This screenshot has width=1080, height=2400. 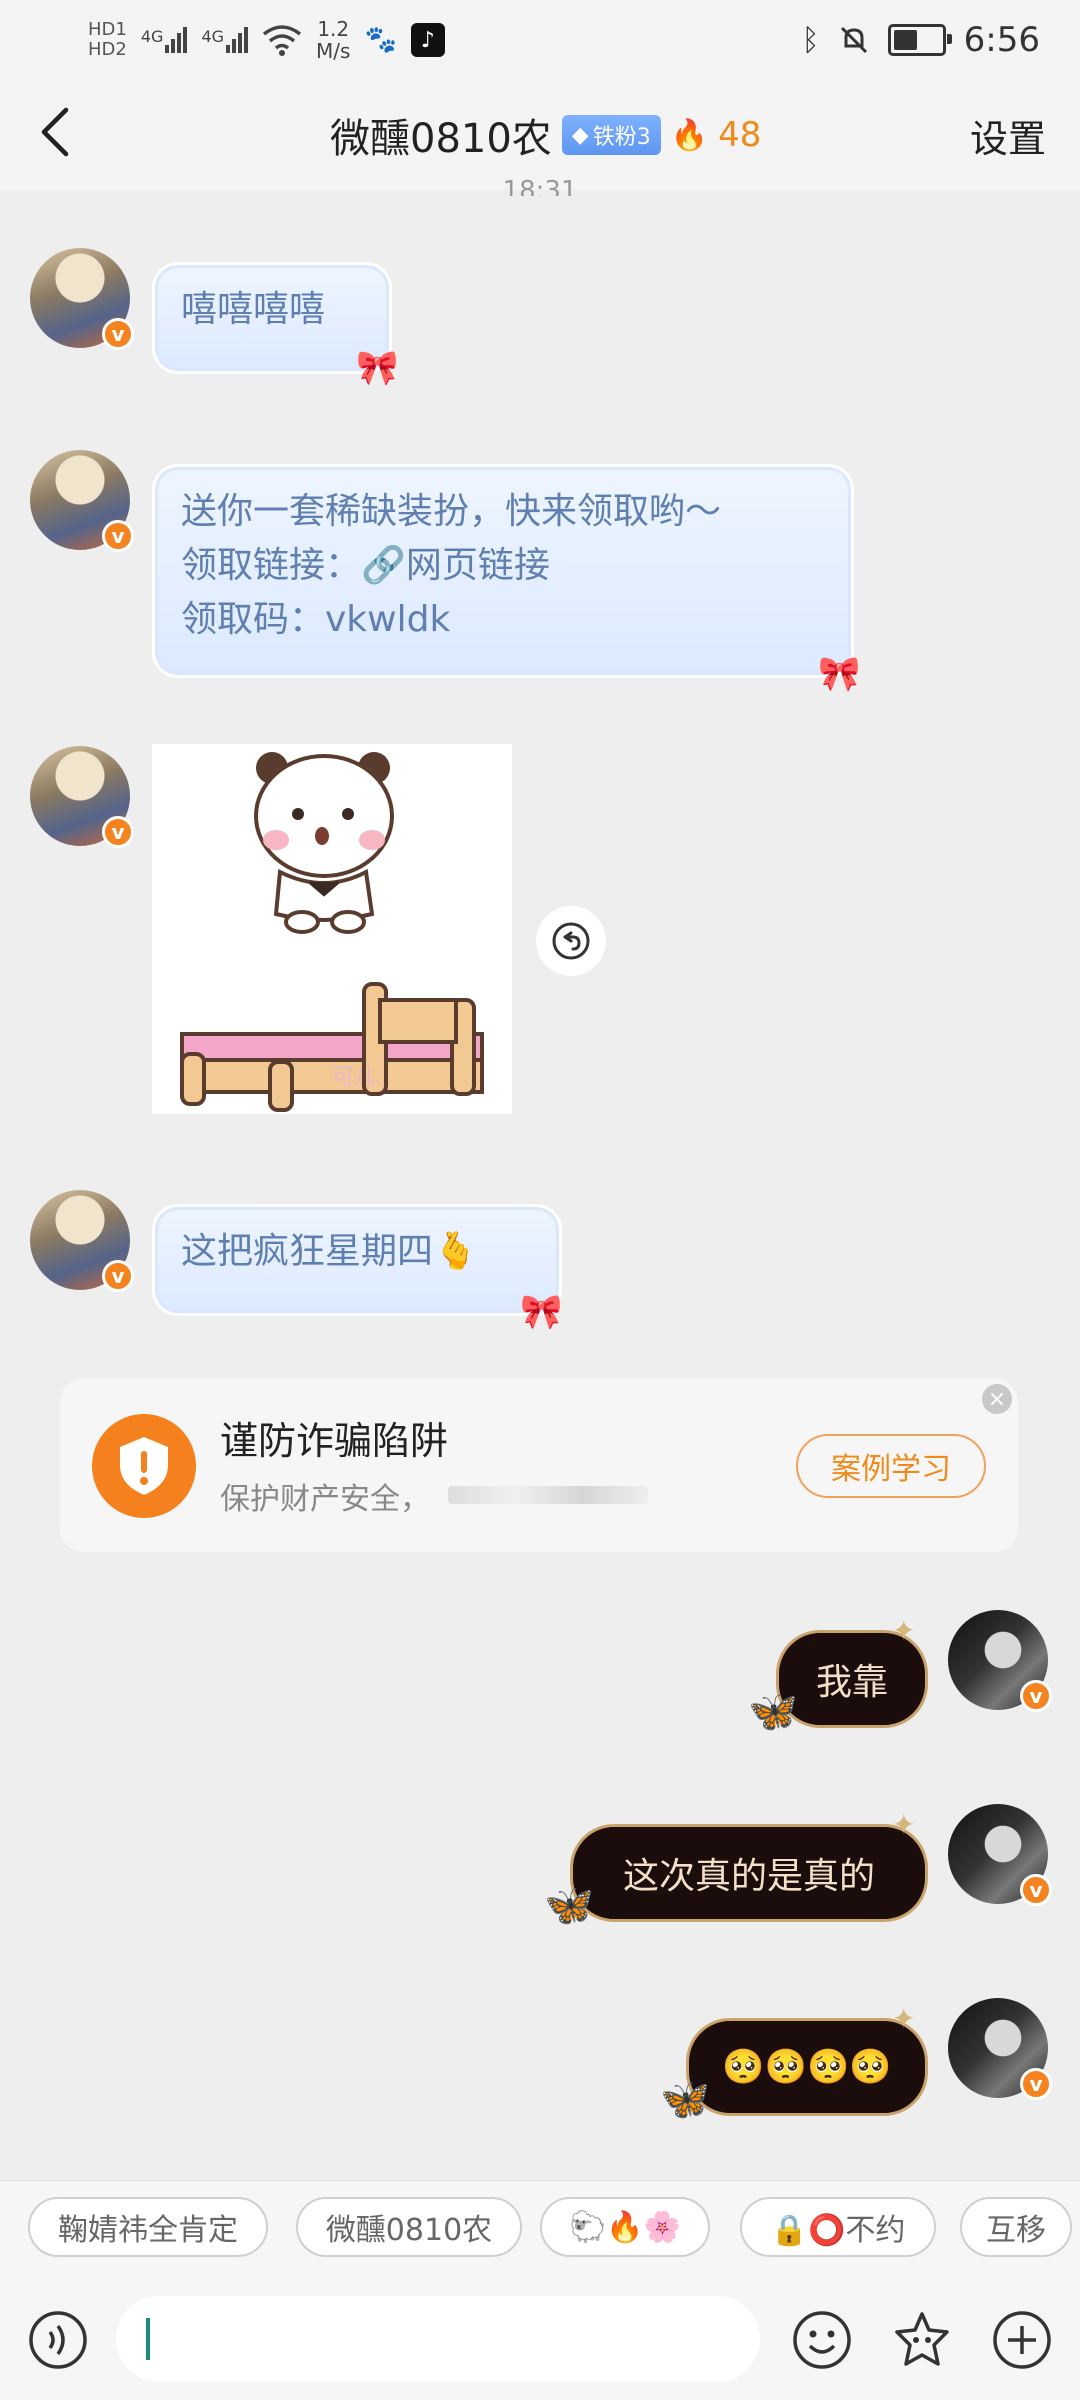 What do you see at coordinates (107, 49) in the screenshot?
I see `hd2-label: HD2` at bounding box center [107, 49].